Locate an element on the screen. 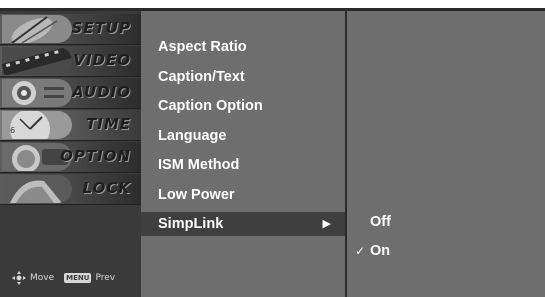  category-option: OPTION is located at coordinates (70, 157).